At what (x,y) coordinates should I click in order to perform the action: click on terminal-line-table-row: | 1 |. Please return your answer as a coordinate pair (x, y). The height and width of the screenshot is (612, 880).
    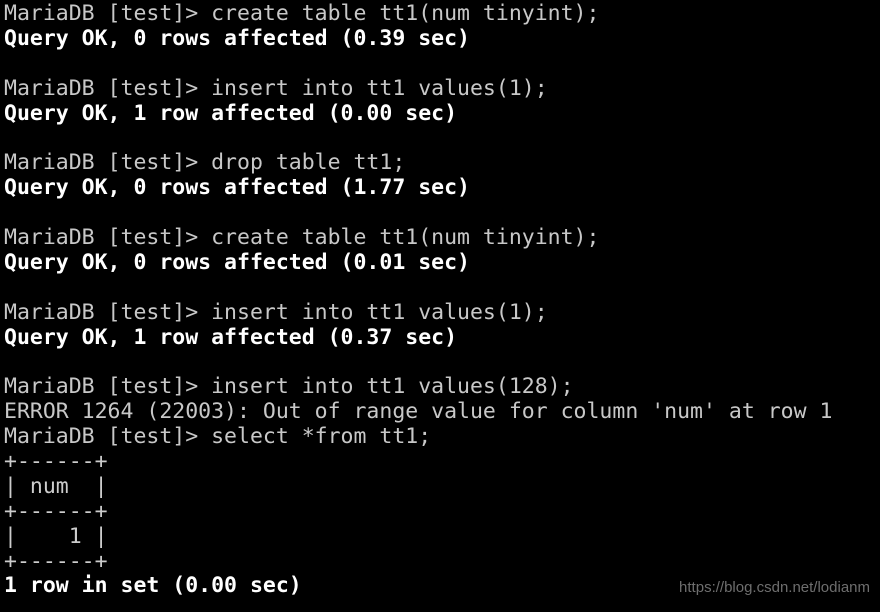
    Looking at the image, I should click on (56, 536).